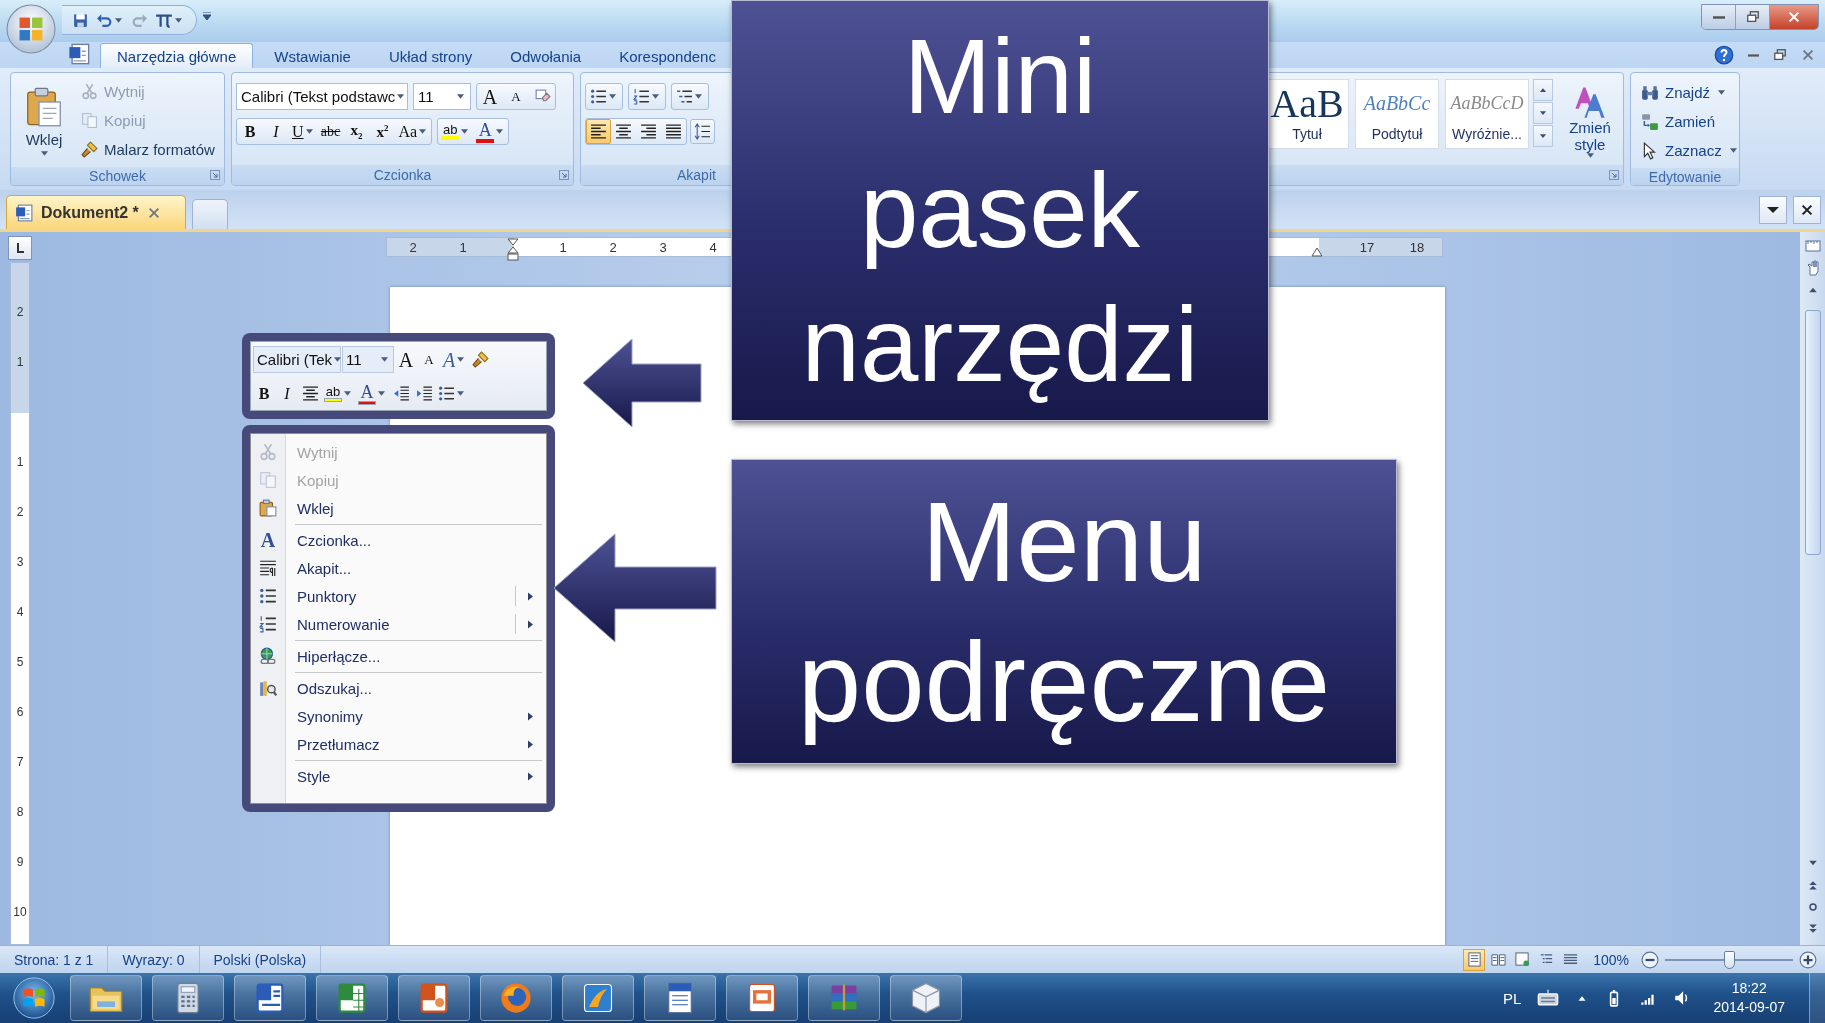  I want to click on text-styles-button: A, so click(455, 359).